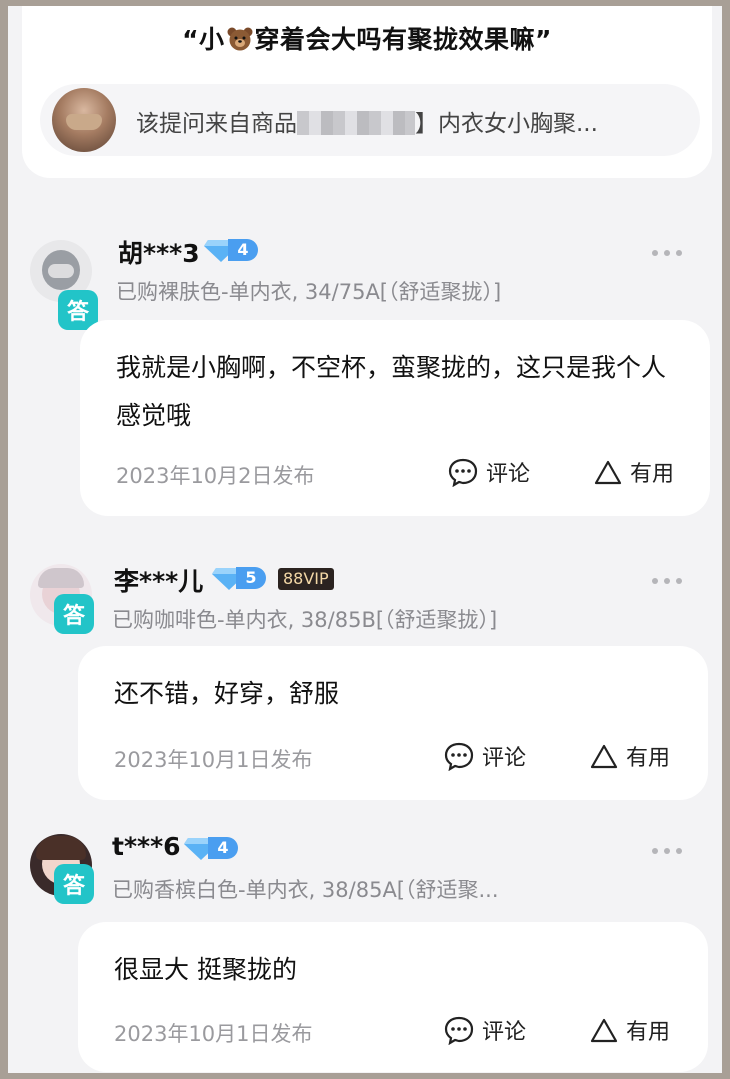 This screenshot has width=730, height=1079. What do you see at coordinates (393, 997) in the screenshot?
I see `answer-bubble: 很显大 挺聚拢的 2023年10月1日发布 评论 有用` at bounding box center [393, 997].